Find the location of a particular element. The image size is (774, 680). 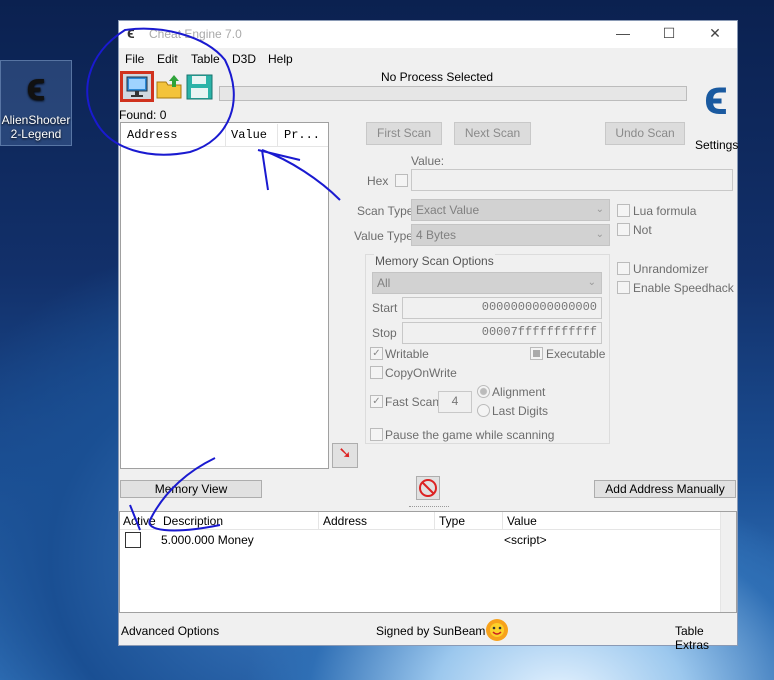

open-process-button is located at coordinates (137, 86).